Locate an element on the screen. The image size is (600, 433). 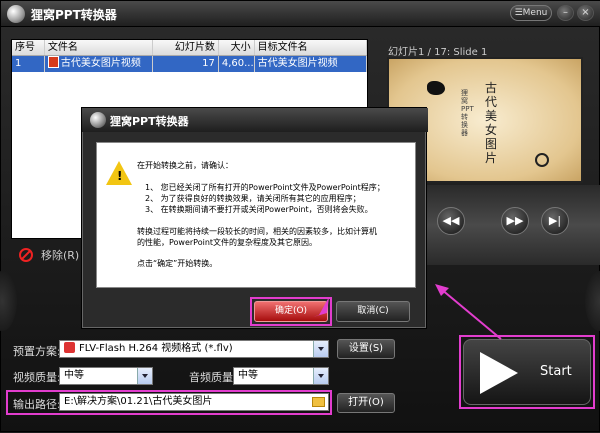
output-path-field: E:\解决方案\01.21\古代美女图片 is located at coordinates (194, 402).